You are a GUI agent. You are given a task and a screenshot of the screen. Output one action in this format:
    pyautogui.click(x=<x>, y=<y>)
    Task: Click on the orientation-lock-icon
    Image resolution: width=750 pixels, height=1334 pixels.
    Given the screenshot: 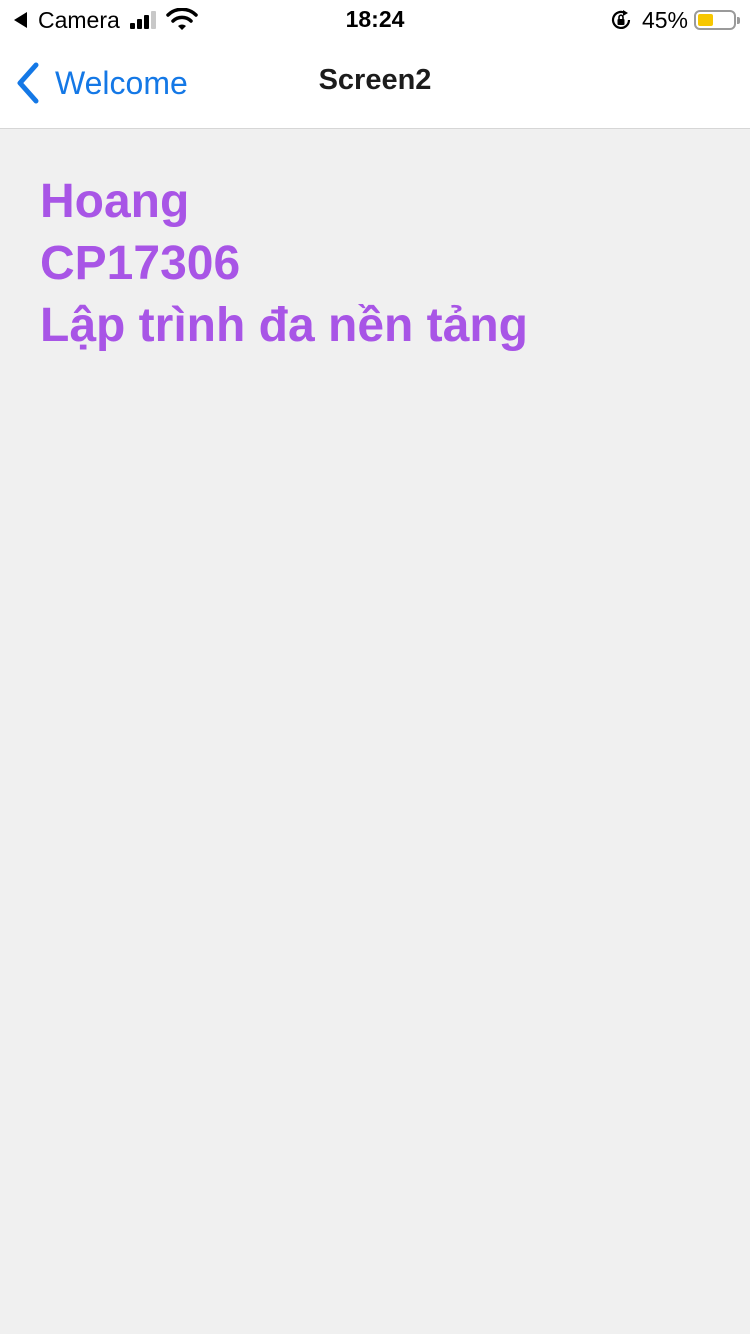 What is the action you would take?
    pyautogui.click(x=621, y=19)
    